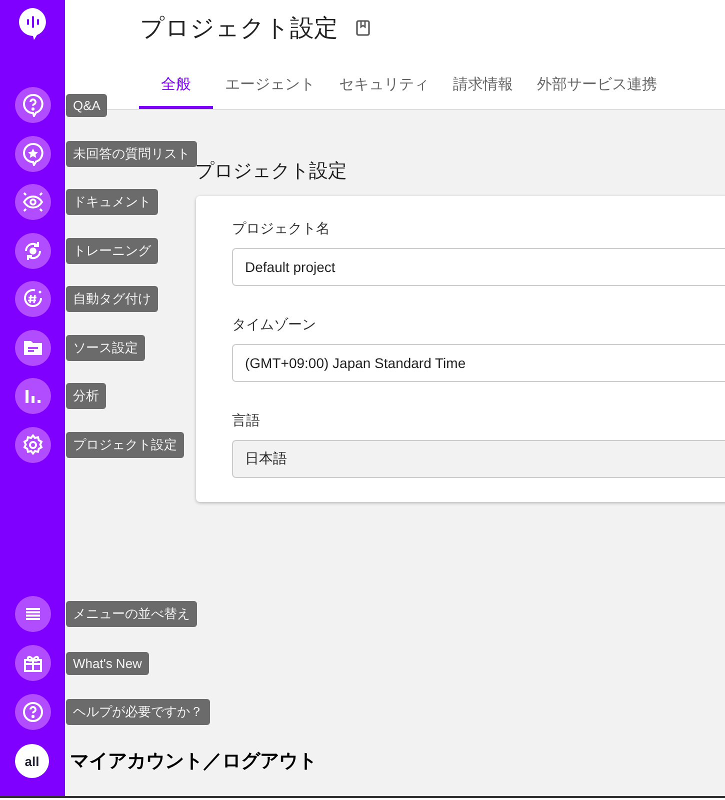  Describe the element at coordinates (597, 86) in the screenshot. I see `tab: 外部サービス連携` at that location.